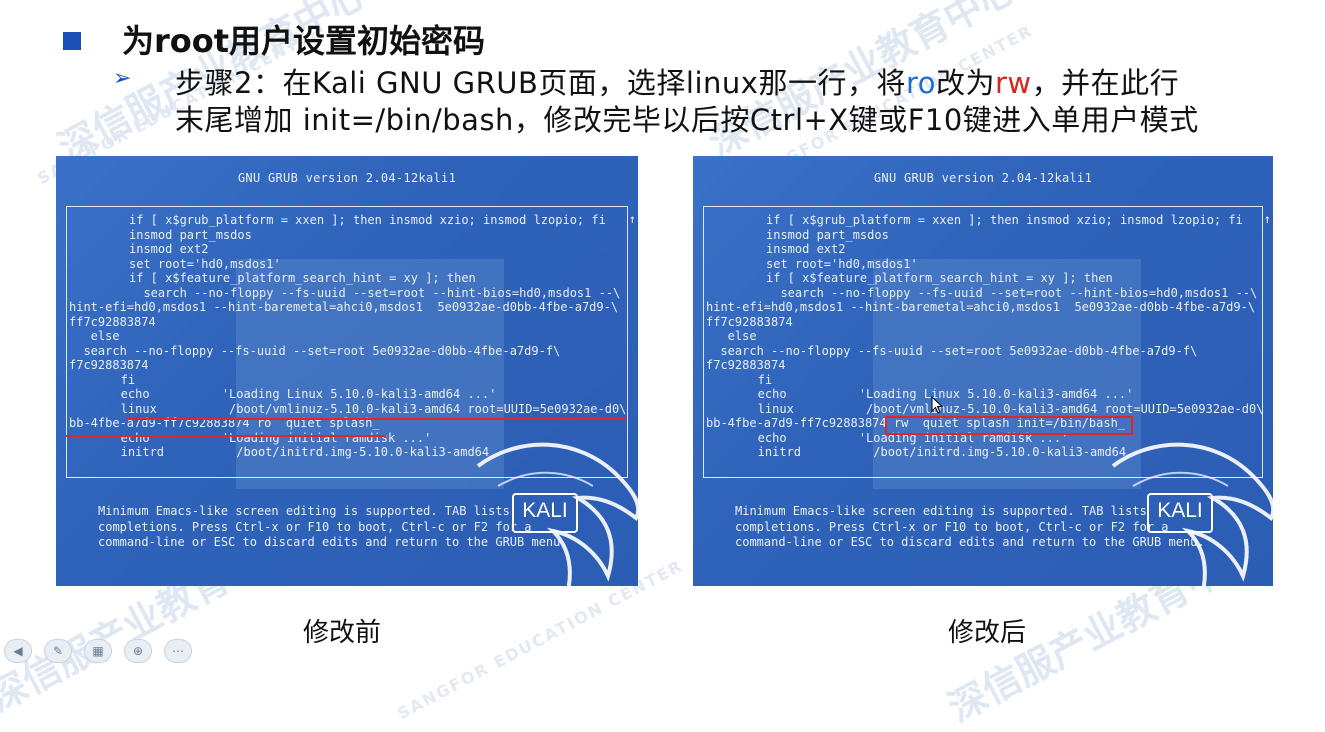  Describe the element at coordinates (965, 83) in the screenshot. I see `step-text: 改为` at that location.